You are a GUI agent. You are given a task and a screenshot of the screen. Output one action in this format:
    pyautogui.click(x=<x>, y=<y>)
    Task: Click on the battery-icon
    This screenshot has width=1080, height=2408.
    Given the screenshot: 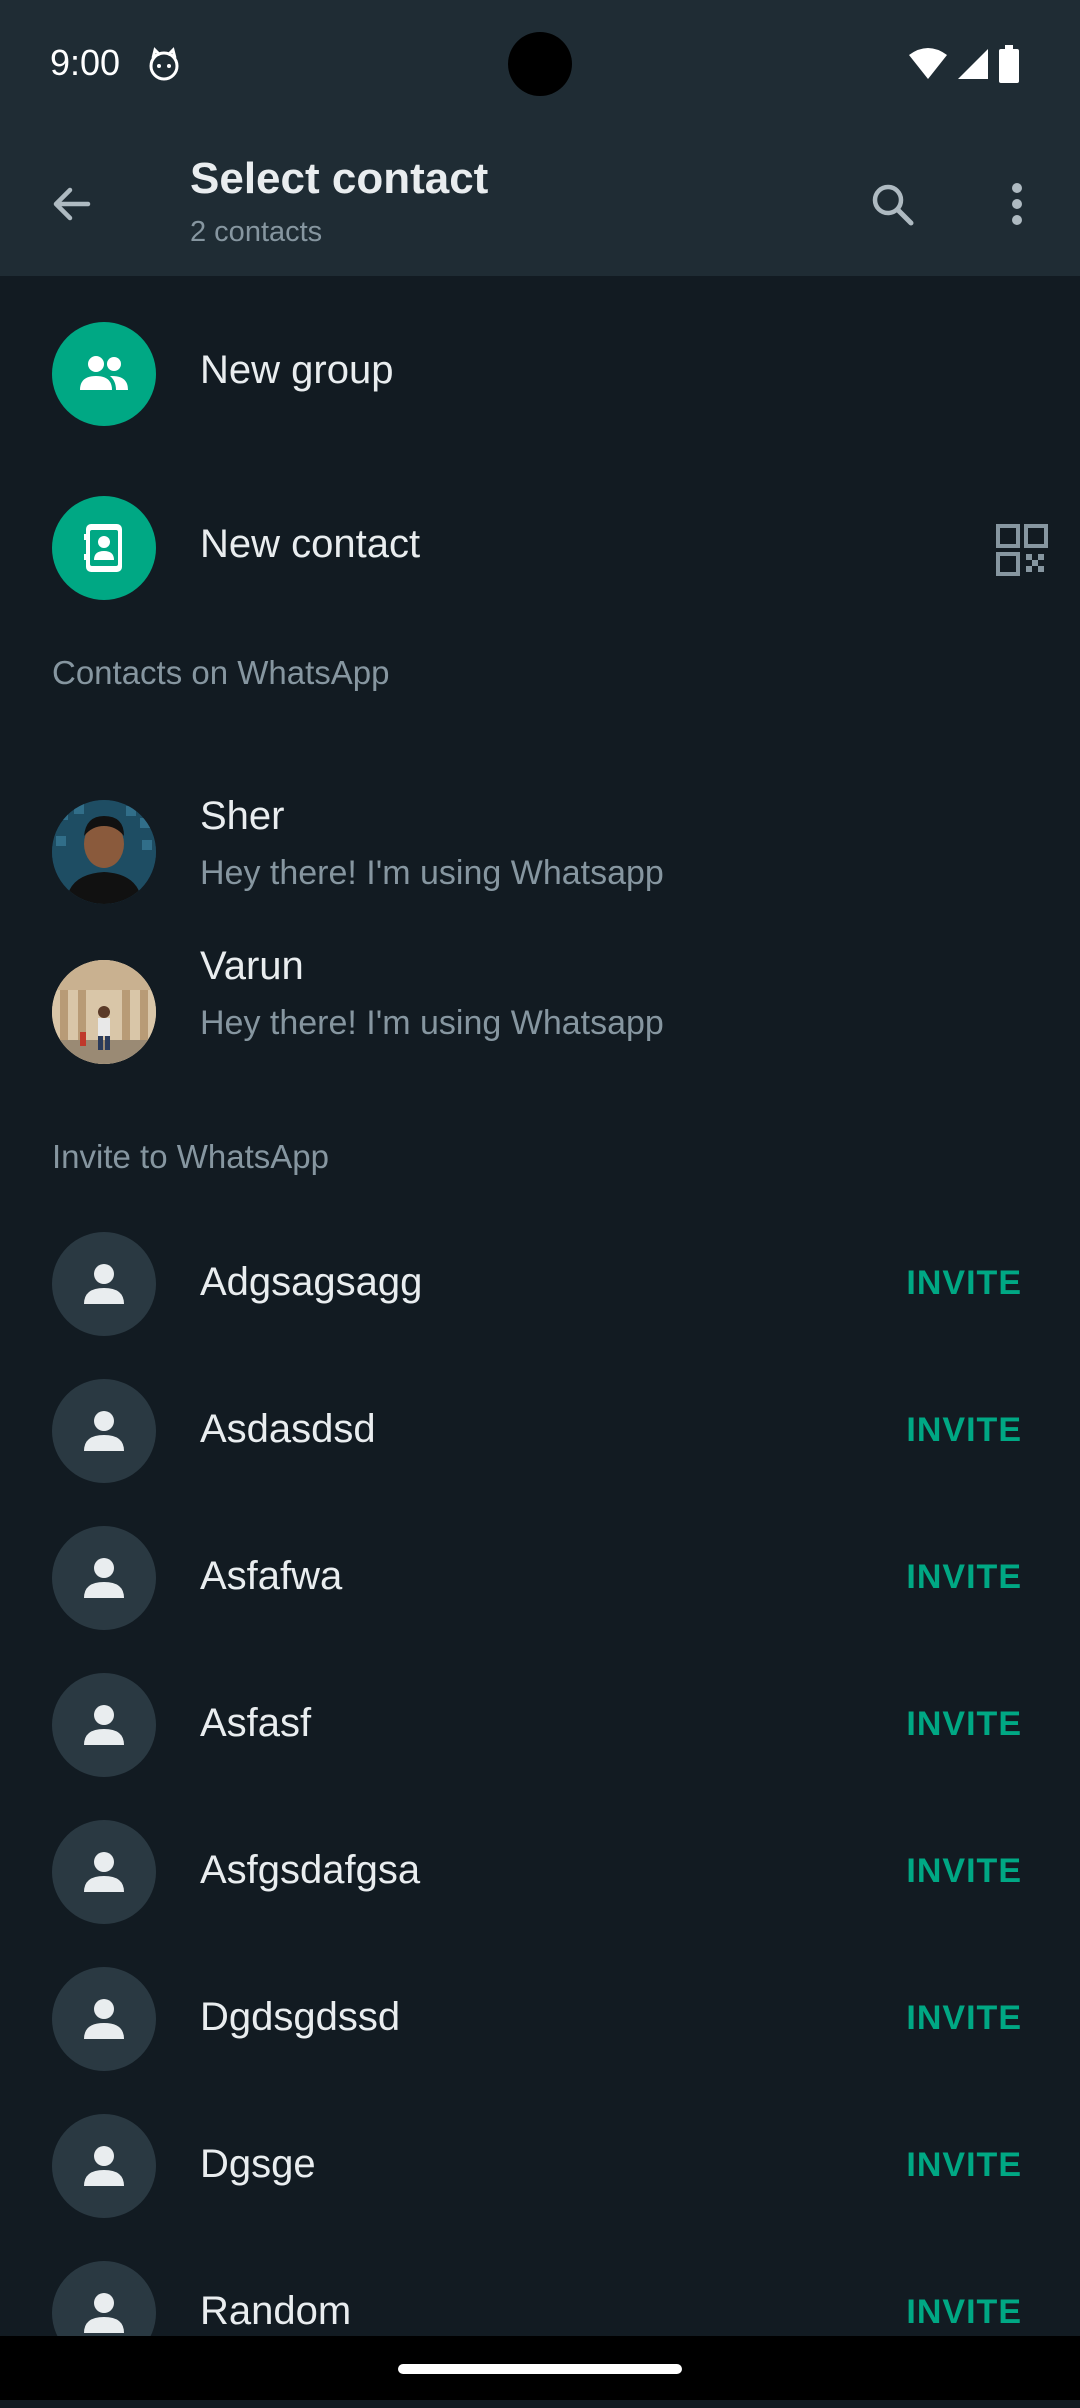 What is the action you would take?
    pyautogui.click(x=1009, y=64)
    